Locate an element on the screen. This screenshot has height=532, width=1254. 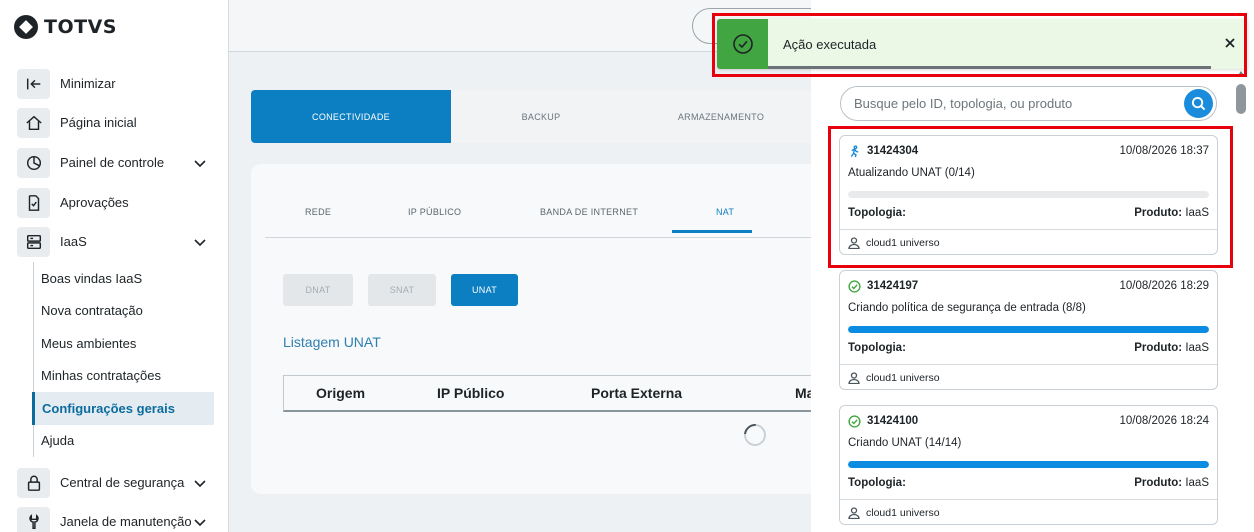
running-person-icon is located at coordinates (854, 150).